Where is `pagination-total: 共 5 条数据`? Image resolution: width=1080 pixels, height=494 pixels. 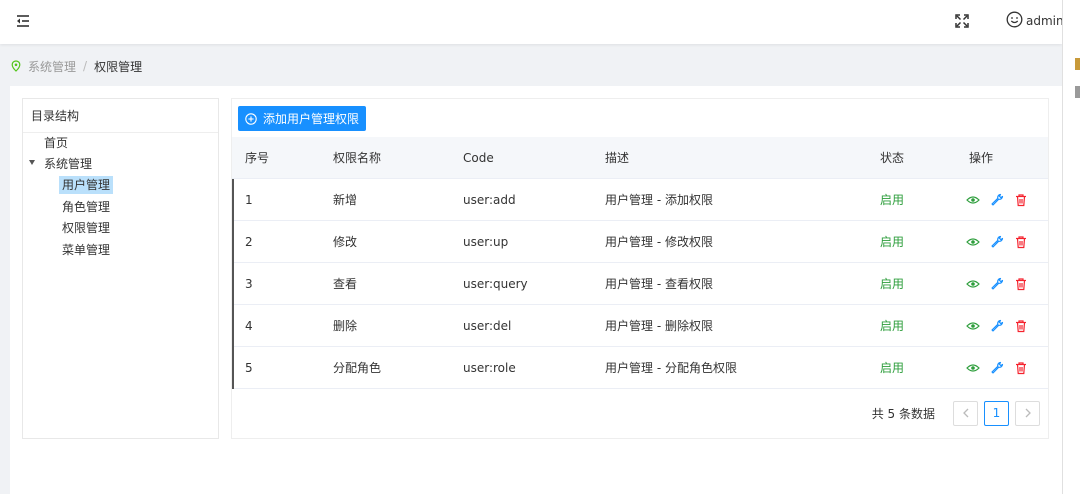
pagination-total: 共 5 条数据 is located at coordinates (903, 413).